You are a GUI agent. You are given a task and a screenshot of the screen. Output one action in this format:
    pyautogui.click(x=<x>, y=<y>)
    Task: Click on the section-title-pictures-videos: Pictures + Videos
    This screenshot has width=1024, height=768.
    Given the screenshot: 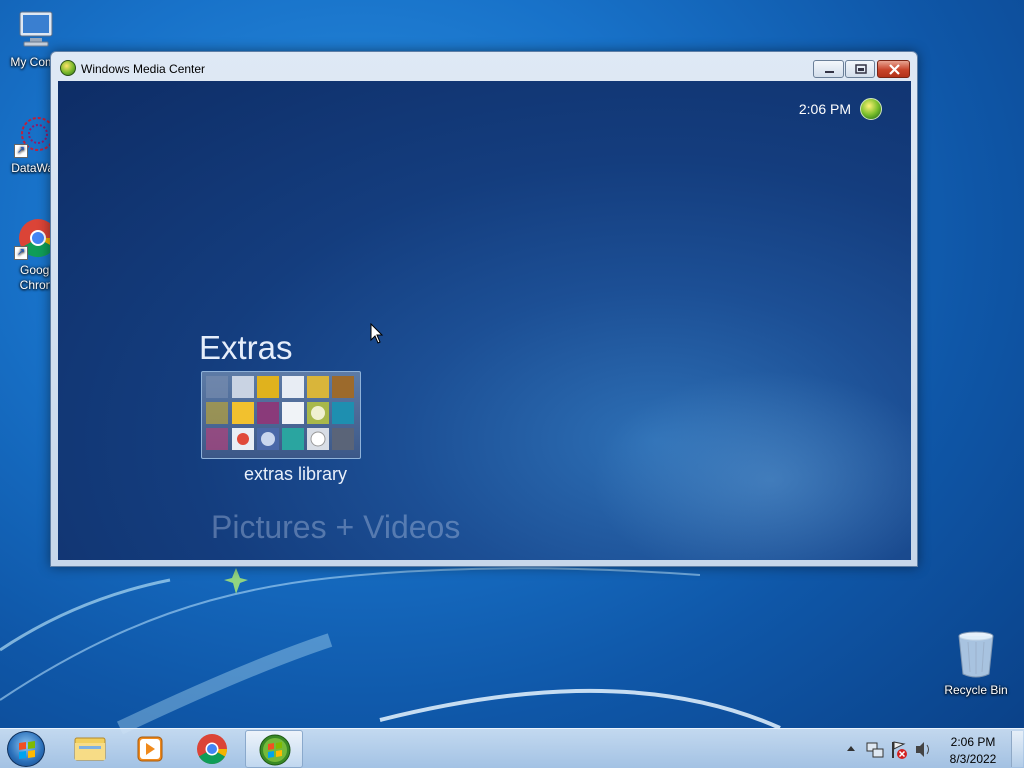 What is the action you would take?
    pyautogui.click(x=335, y=527)
    